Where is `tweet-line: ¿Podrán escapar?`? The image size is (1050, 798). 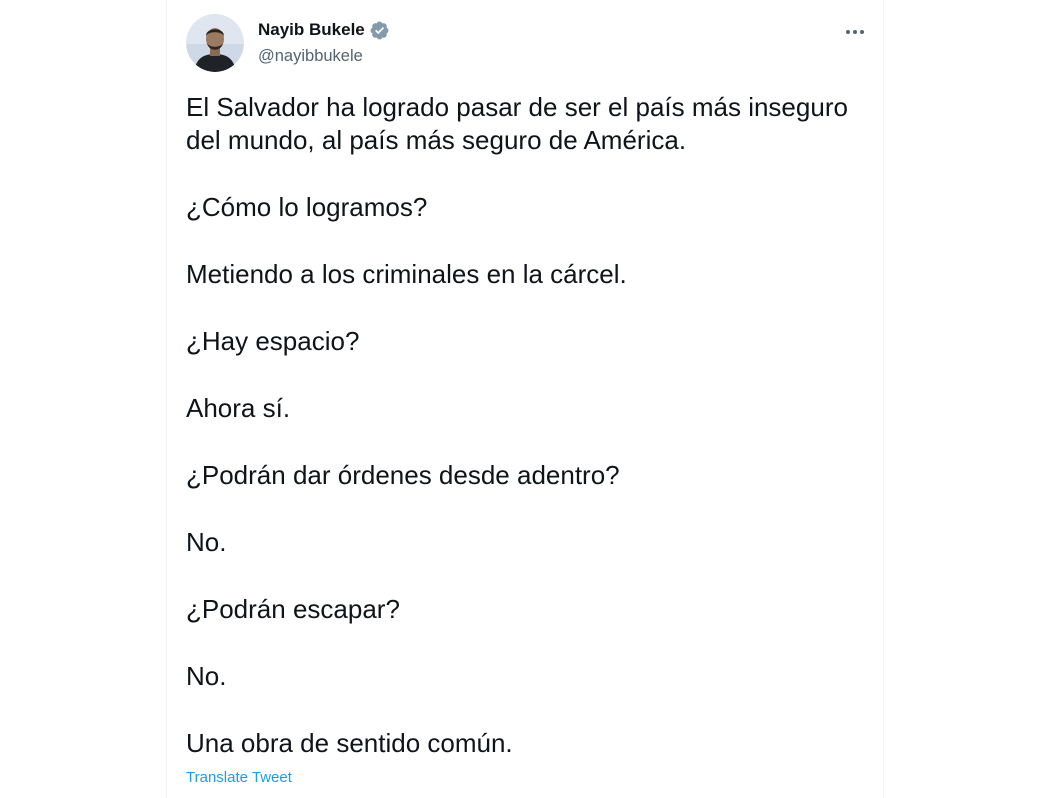
tweet-line: ¿Podrán escapar? is located at coordinates (293, 609).